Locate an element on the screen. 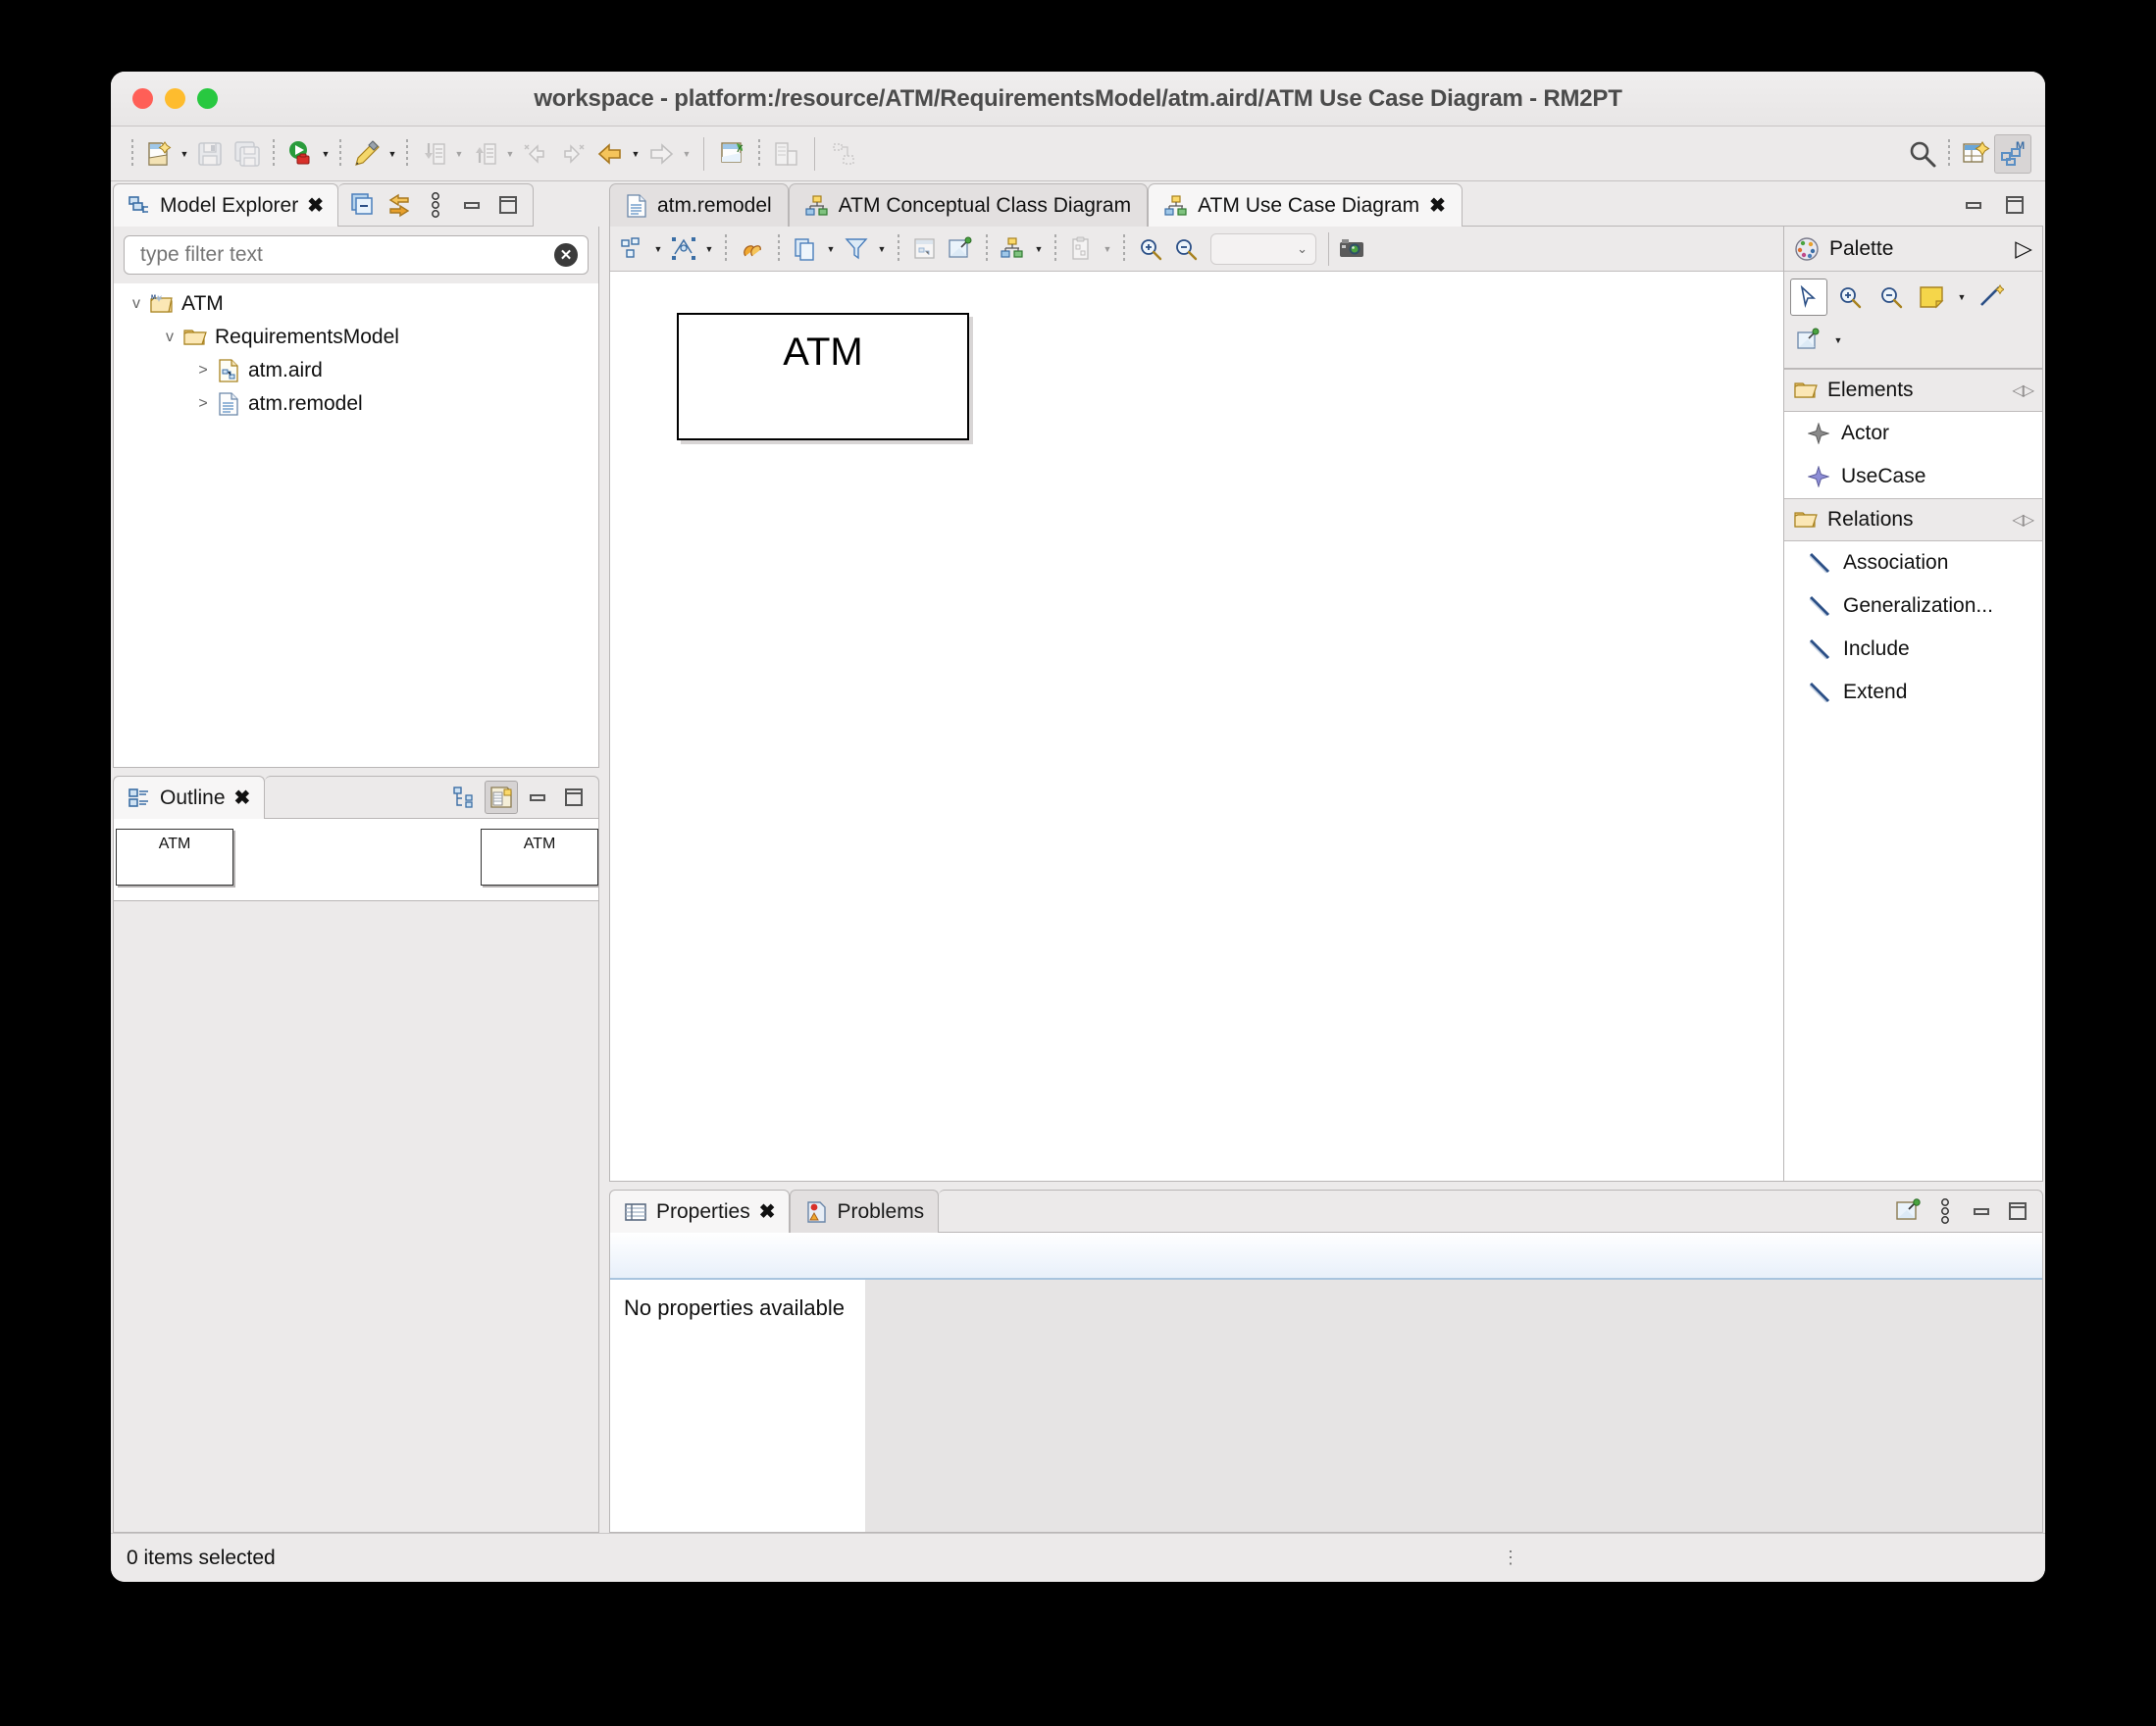 The height and width of the screenshot is (1726, 2156). copy-appearance-dropdown-arrow: ▼ is located at coordinates (831, 249).